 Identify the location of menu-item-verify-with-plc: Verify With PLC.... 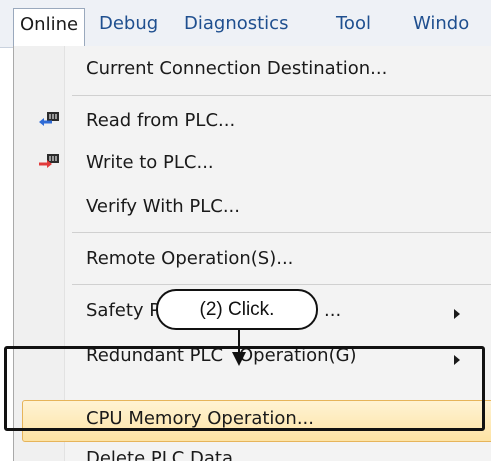
(252, 208).